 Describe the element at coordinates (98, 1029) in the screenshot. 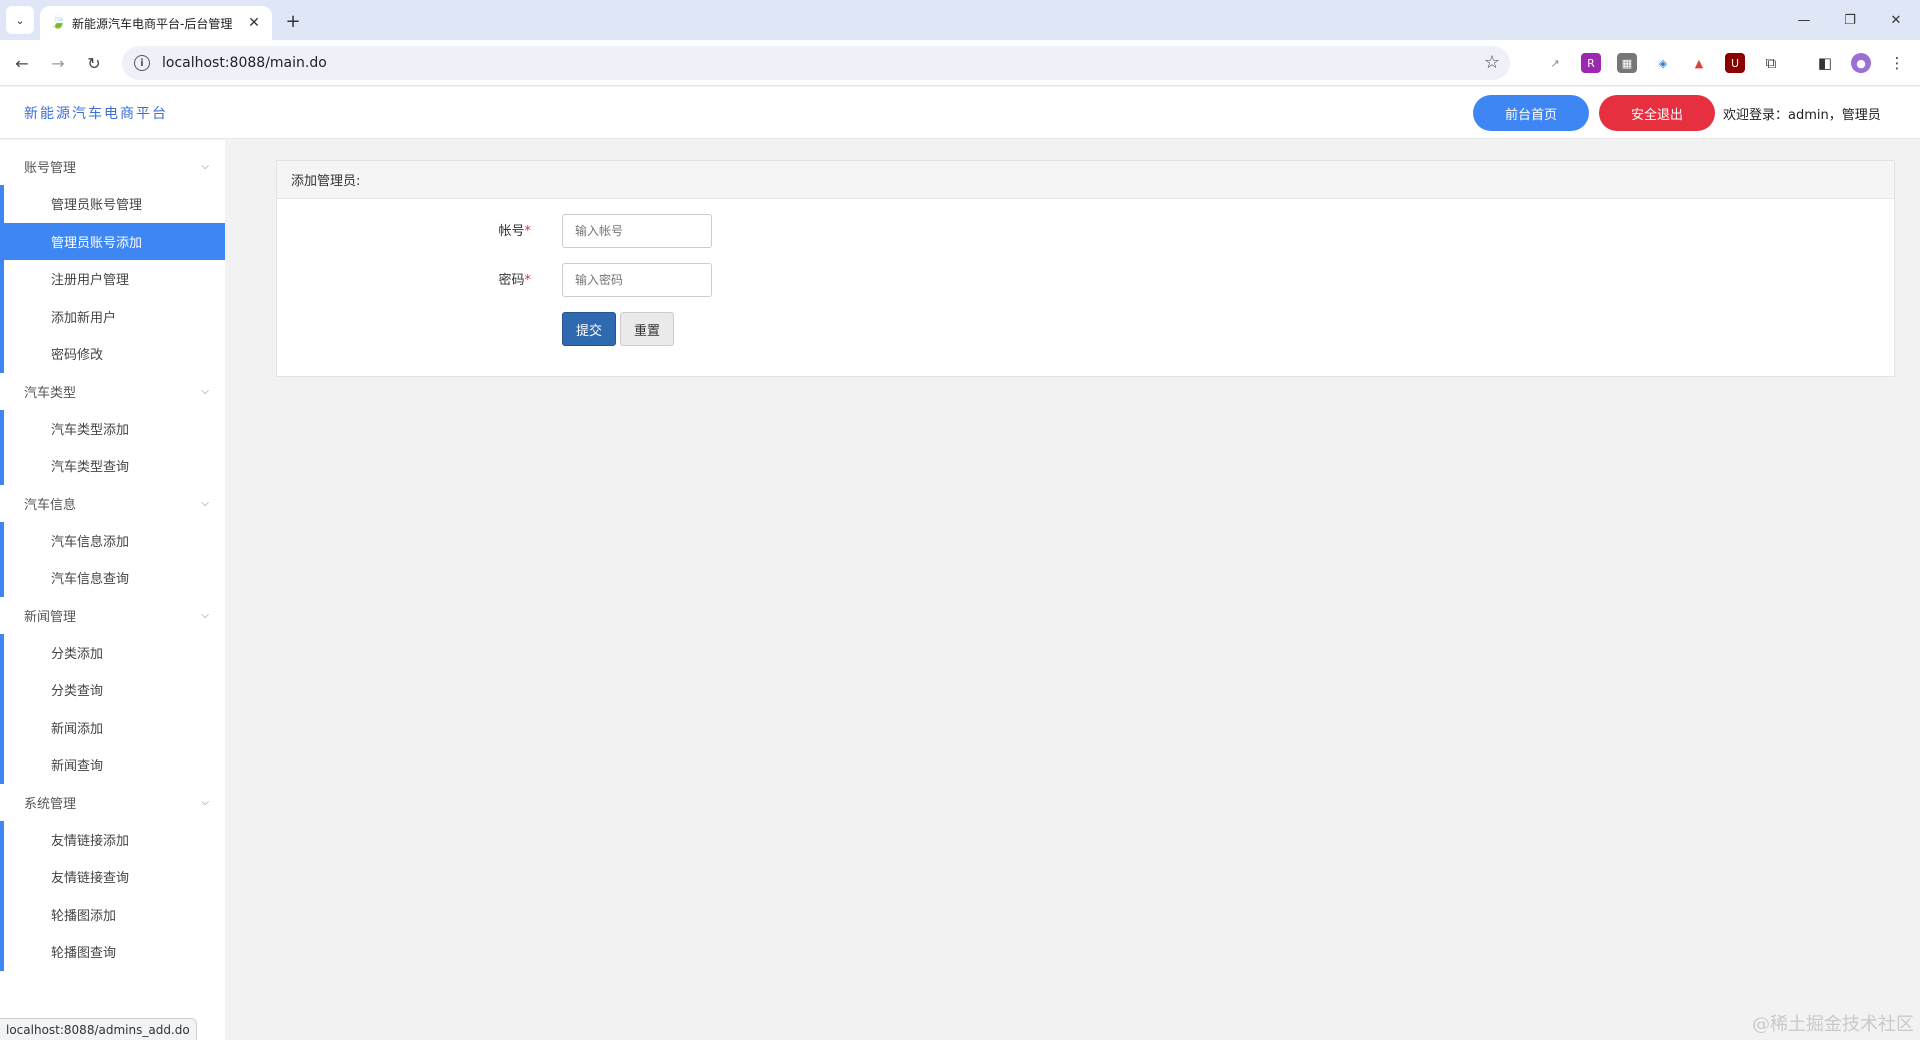

I see `status-bar-url: localhost:8088/admins_add.do` at that location.